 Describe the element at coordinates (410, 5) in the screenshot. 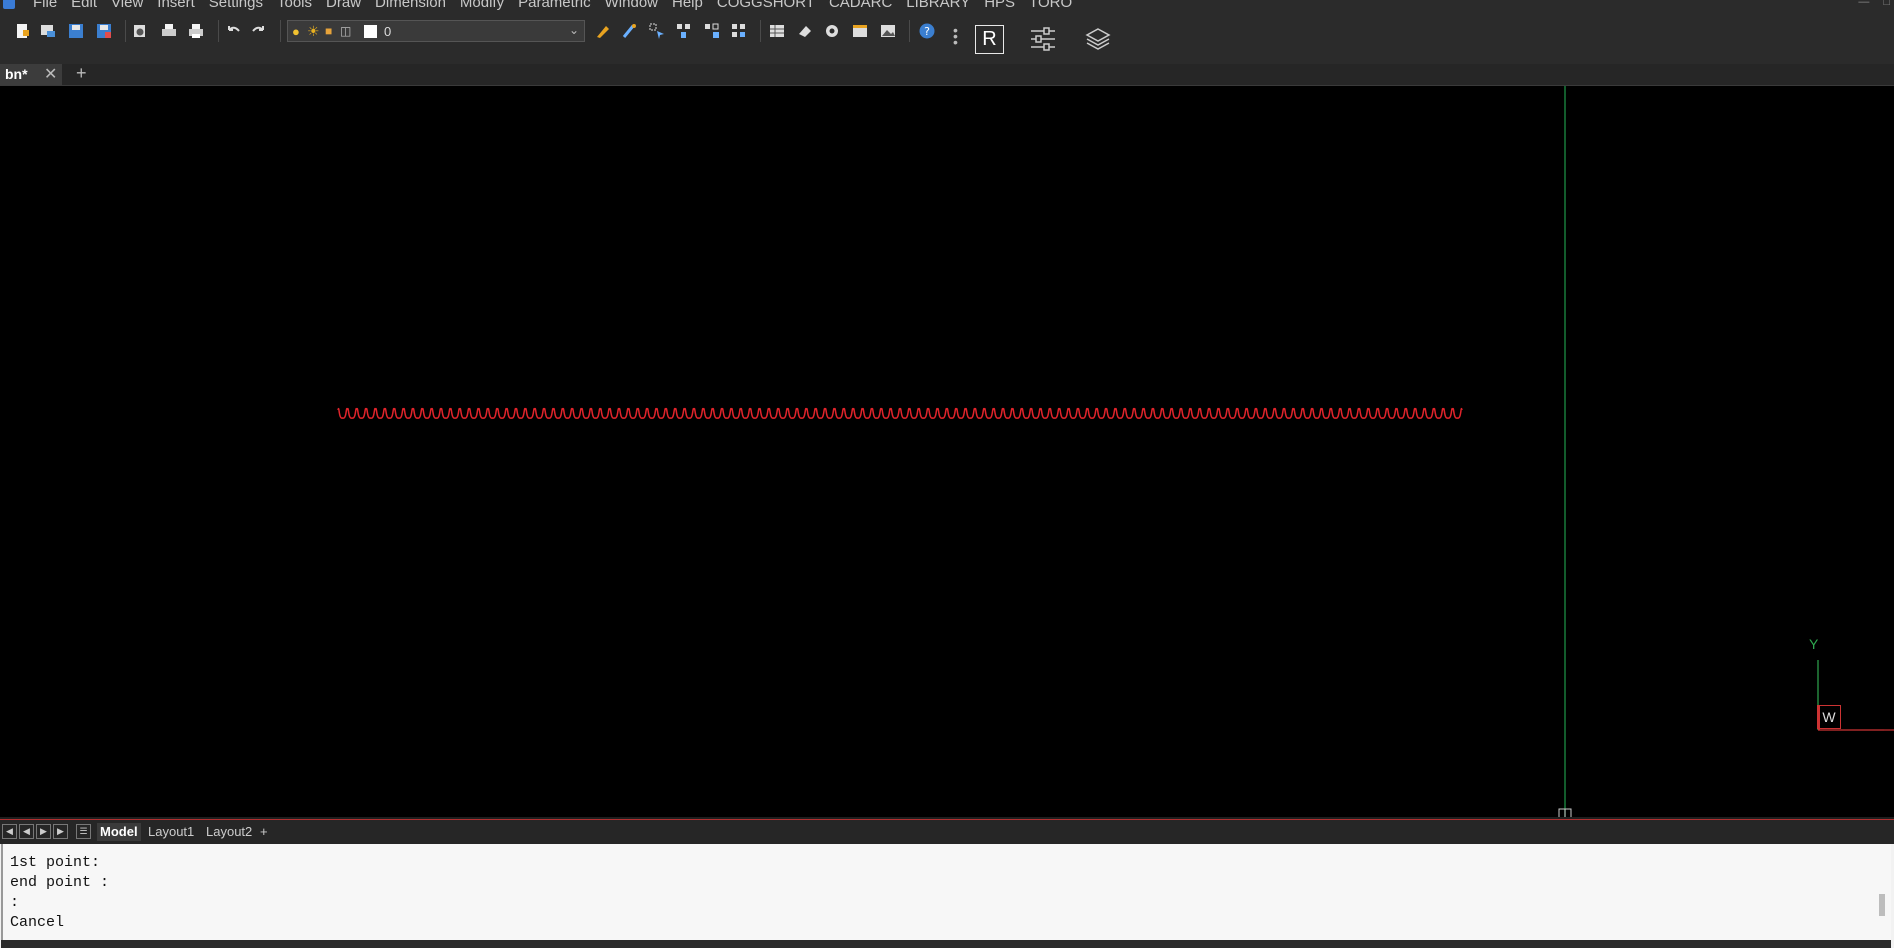

I see `menu-dimension: Dimension` at that location.